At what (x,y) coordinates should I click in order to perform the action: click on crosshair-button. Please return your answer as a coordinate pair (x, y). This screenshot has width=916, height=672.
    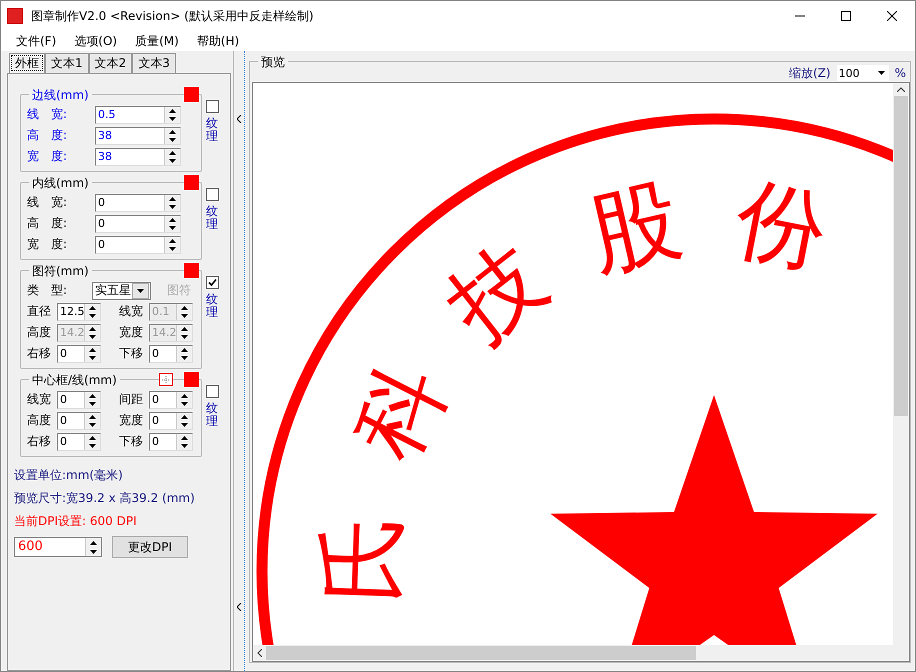
    Looking at the image, I should click on (166, 379).